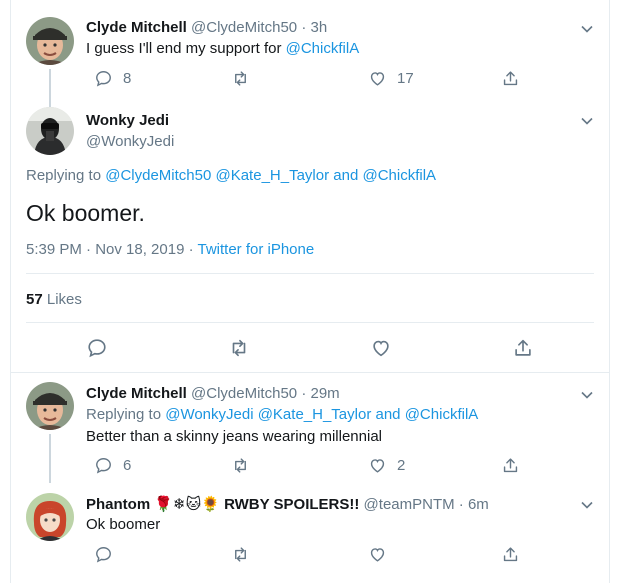 This screenshot has width=620, height=583. Describe the element at coordinates (85, 213) in the screenshot. I see `tweet-text: Ok boomer.` at that location.